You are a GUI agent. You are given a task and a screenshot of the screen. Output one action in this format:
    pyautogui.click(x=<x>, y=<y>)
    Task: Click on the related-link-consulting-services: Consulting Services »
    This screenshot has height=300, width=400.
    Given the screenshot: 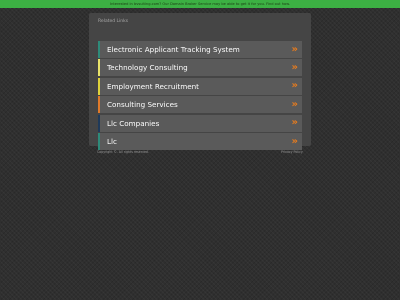 What is the action you would take?
    pyautogui.click(x=200, y=105)
    